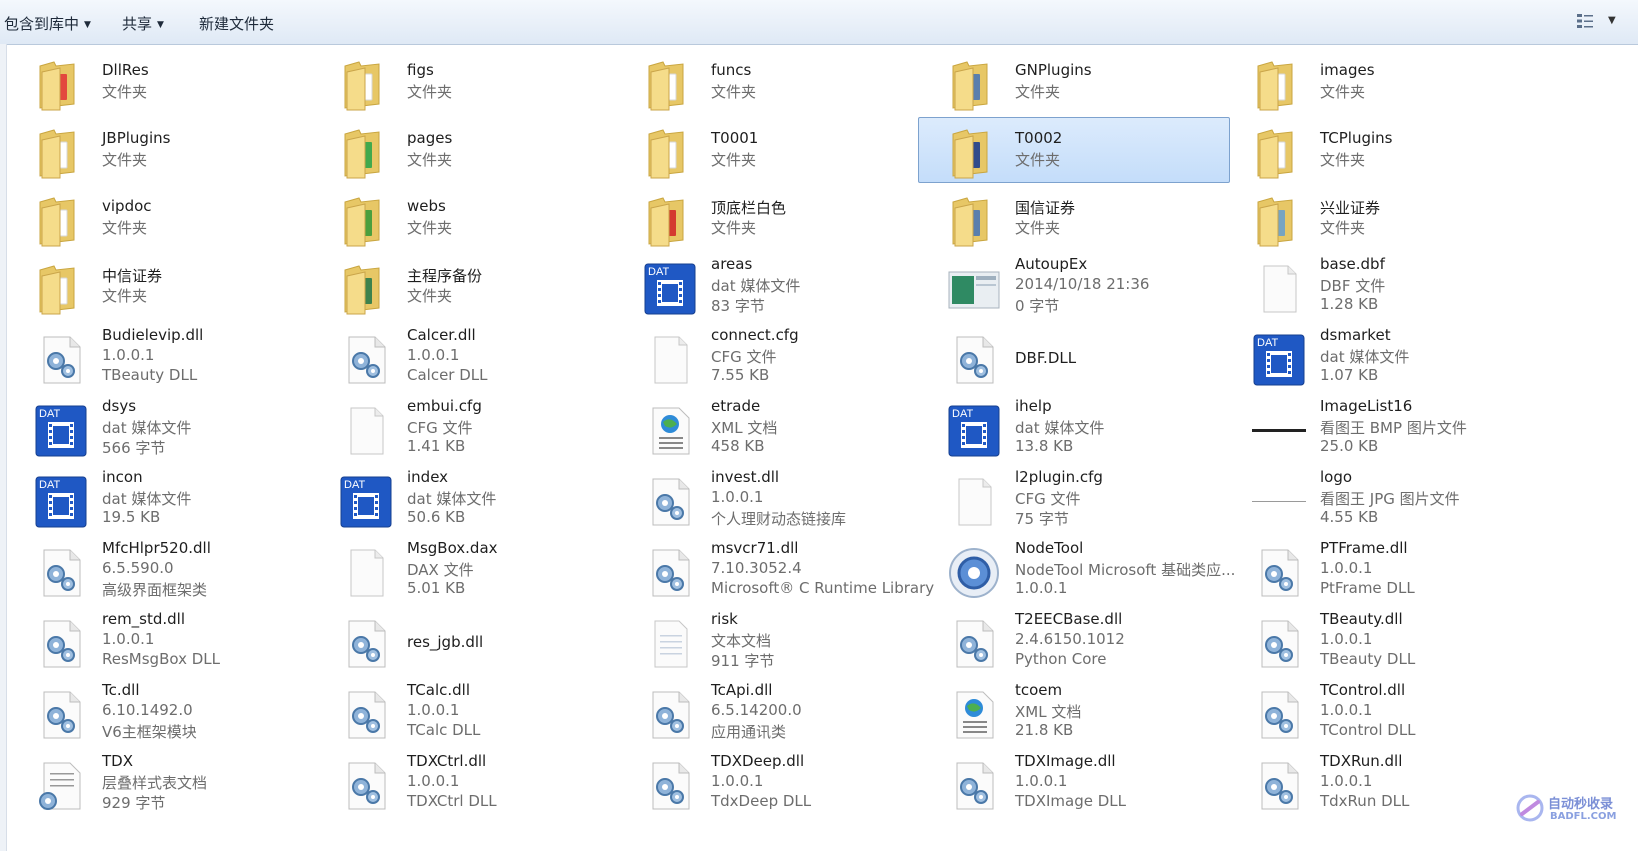 Image resolution: width=1638 pixels, height=851 pixels. What do you see at coordinates (770, 218) in the screenshot?
I see `file-item: 顶底栏白色 文件夹` at bounding box center [770, 218].